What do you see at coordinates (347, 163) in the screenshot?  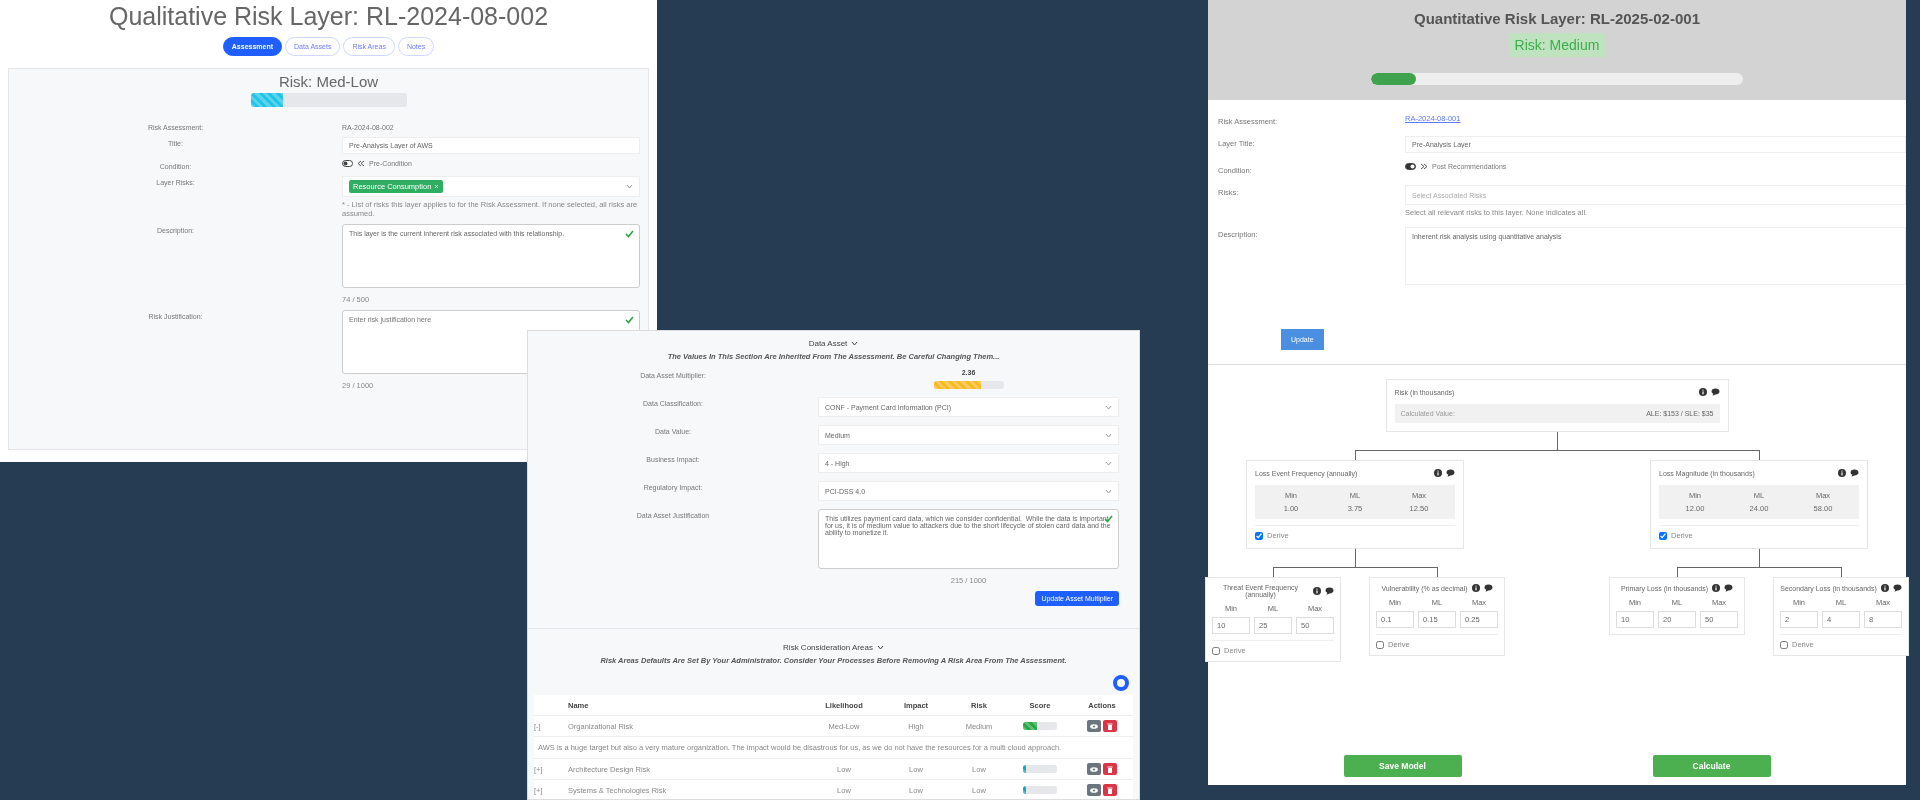 I see `toggle-off-icon` at bounding box center [347, 163].